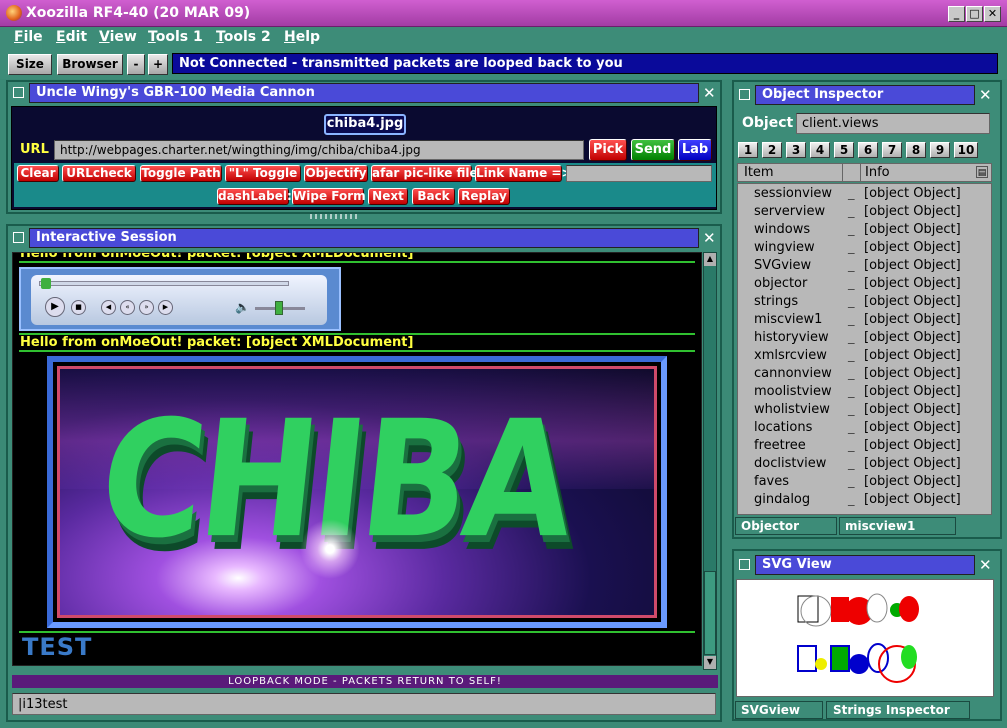 The image size is (1007, 728). Describe the element at coordinates (877, 172) in the screenshot. I see `column-info: Info` at that location.